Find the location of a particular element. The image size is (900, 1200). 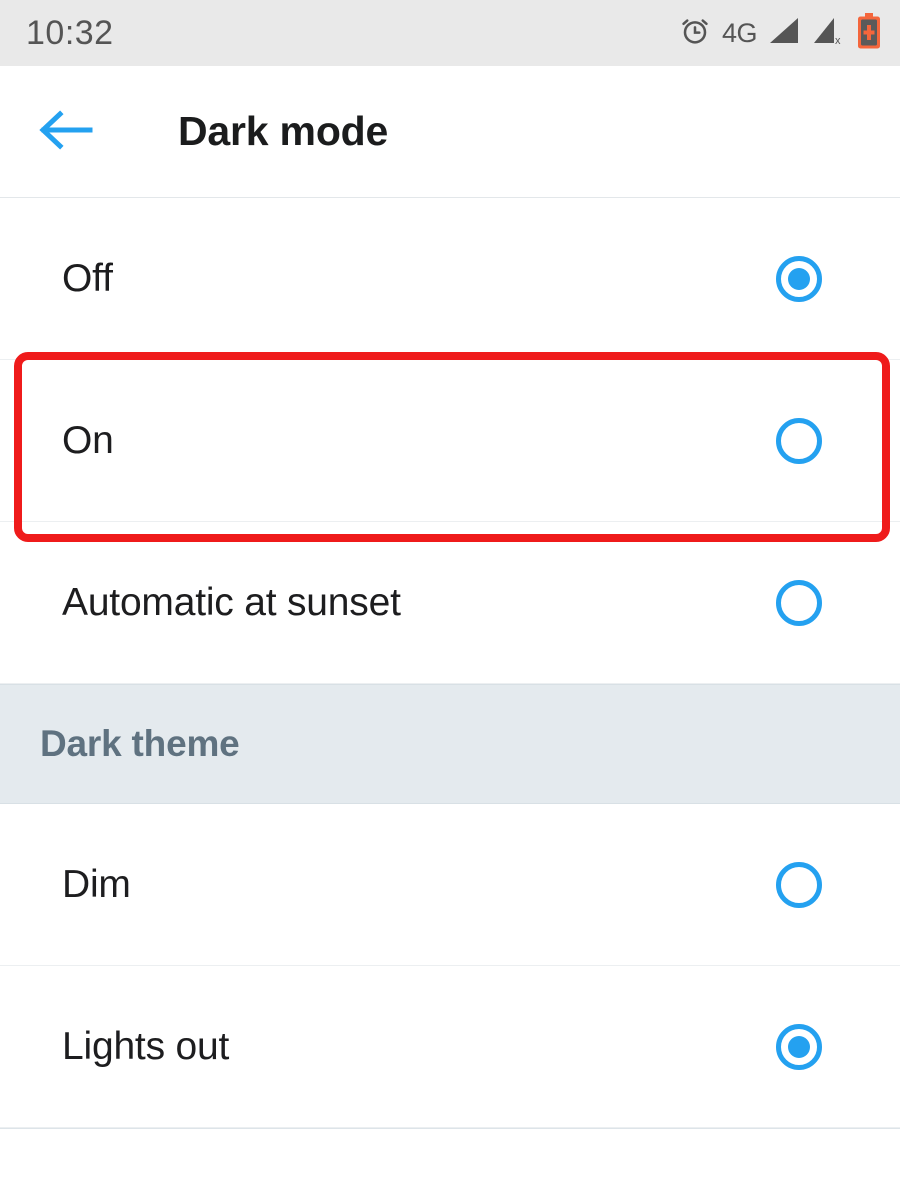

status-bar: 10:32 4G x is located at coordinates (450, 33).